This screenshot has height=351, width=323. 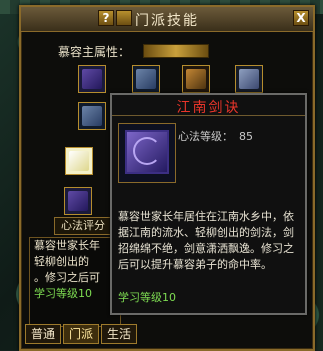 What do you see at coordinates (94, 52) in the screenshot?
I see `attribute-label: 慕容主属性：` at bounding box center [94, 52].